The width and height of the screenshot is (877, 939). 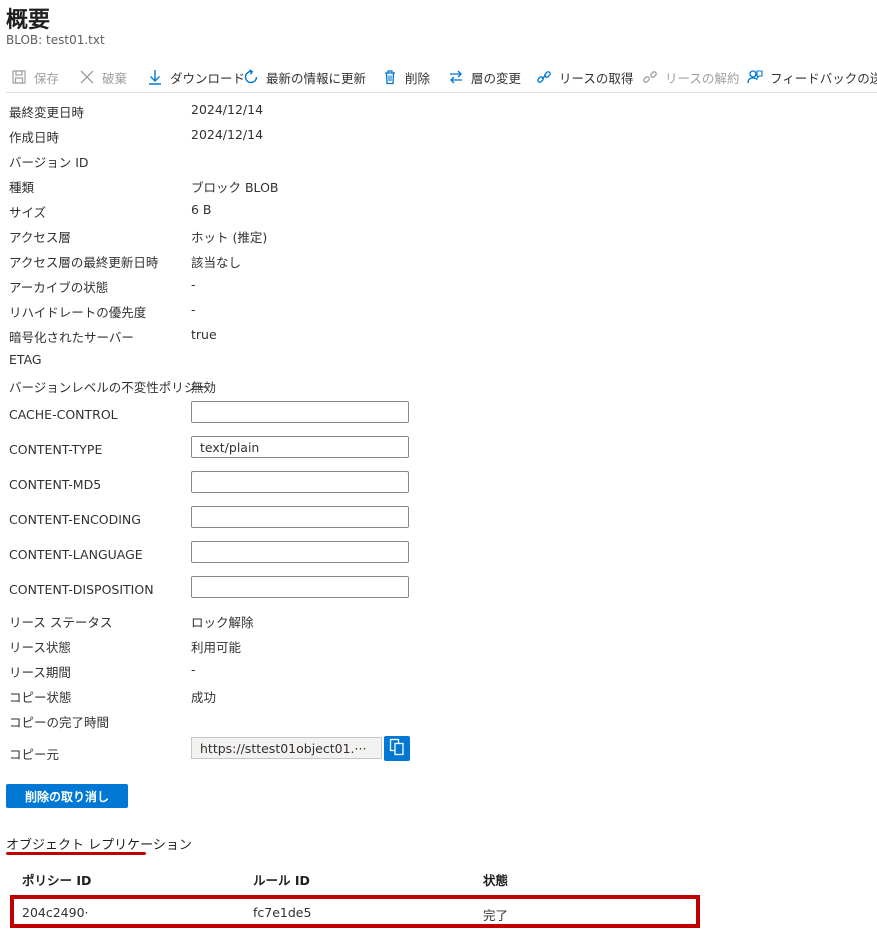 I want to click on delete-button: 削除, so click(x=405, y=77).